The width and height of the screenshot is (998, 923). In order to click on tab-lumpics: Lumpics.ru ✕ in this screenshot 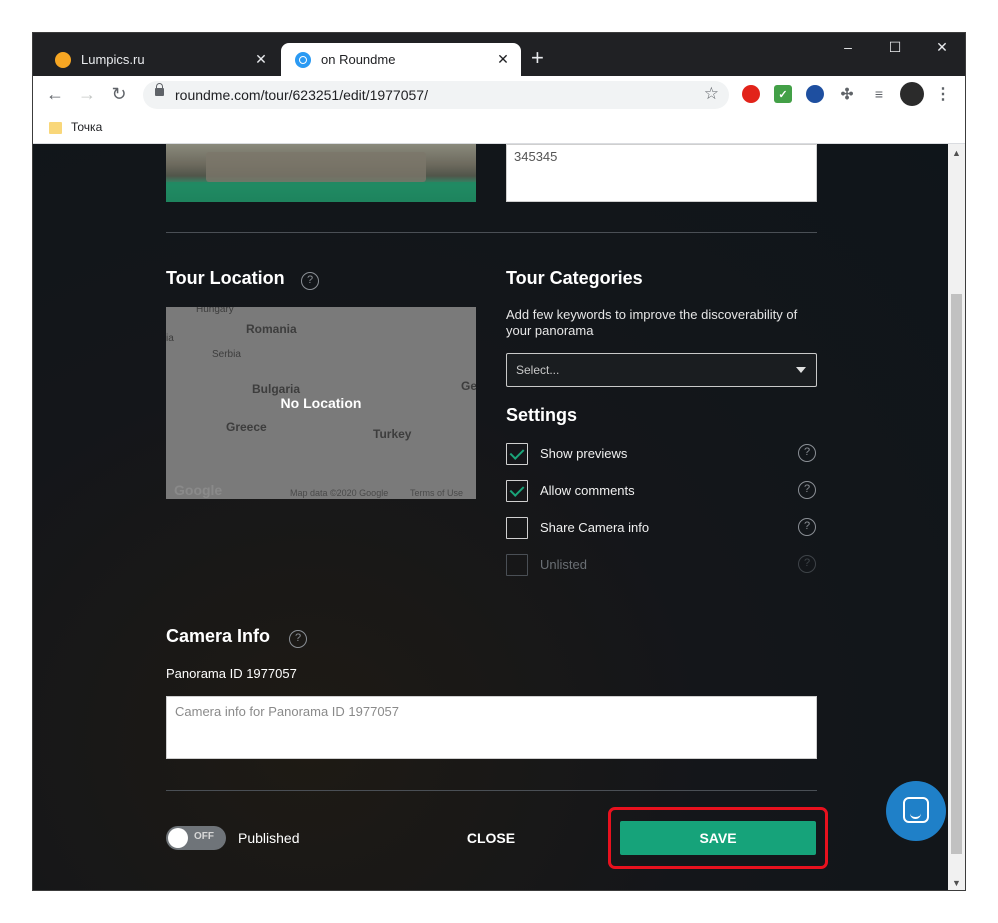, I will do `click(160, 59)`.